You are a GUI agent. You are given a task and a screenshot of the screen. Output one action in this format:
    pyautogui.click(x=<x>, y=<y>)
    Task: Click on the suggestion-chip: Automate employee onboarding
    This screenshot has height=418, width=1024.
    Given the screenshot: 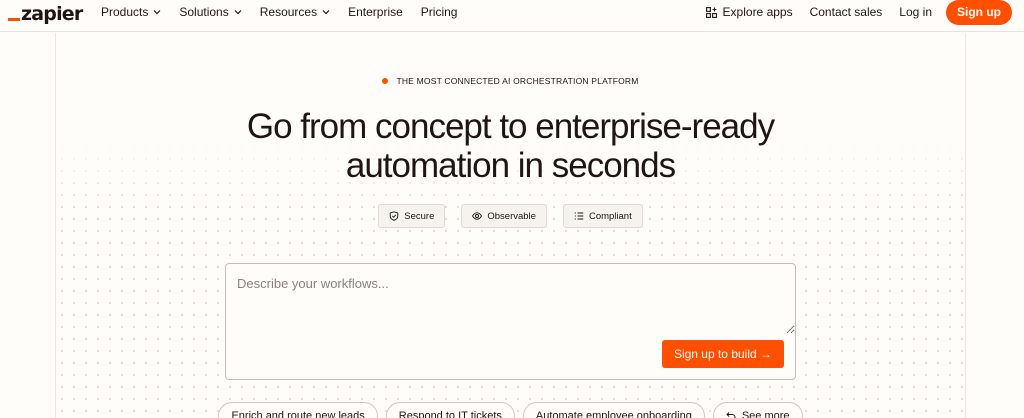 What is the action you would take?
    pyautogui.click(x=613, y=410)
    